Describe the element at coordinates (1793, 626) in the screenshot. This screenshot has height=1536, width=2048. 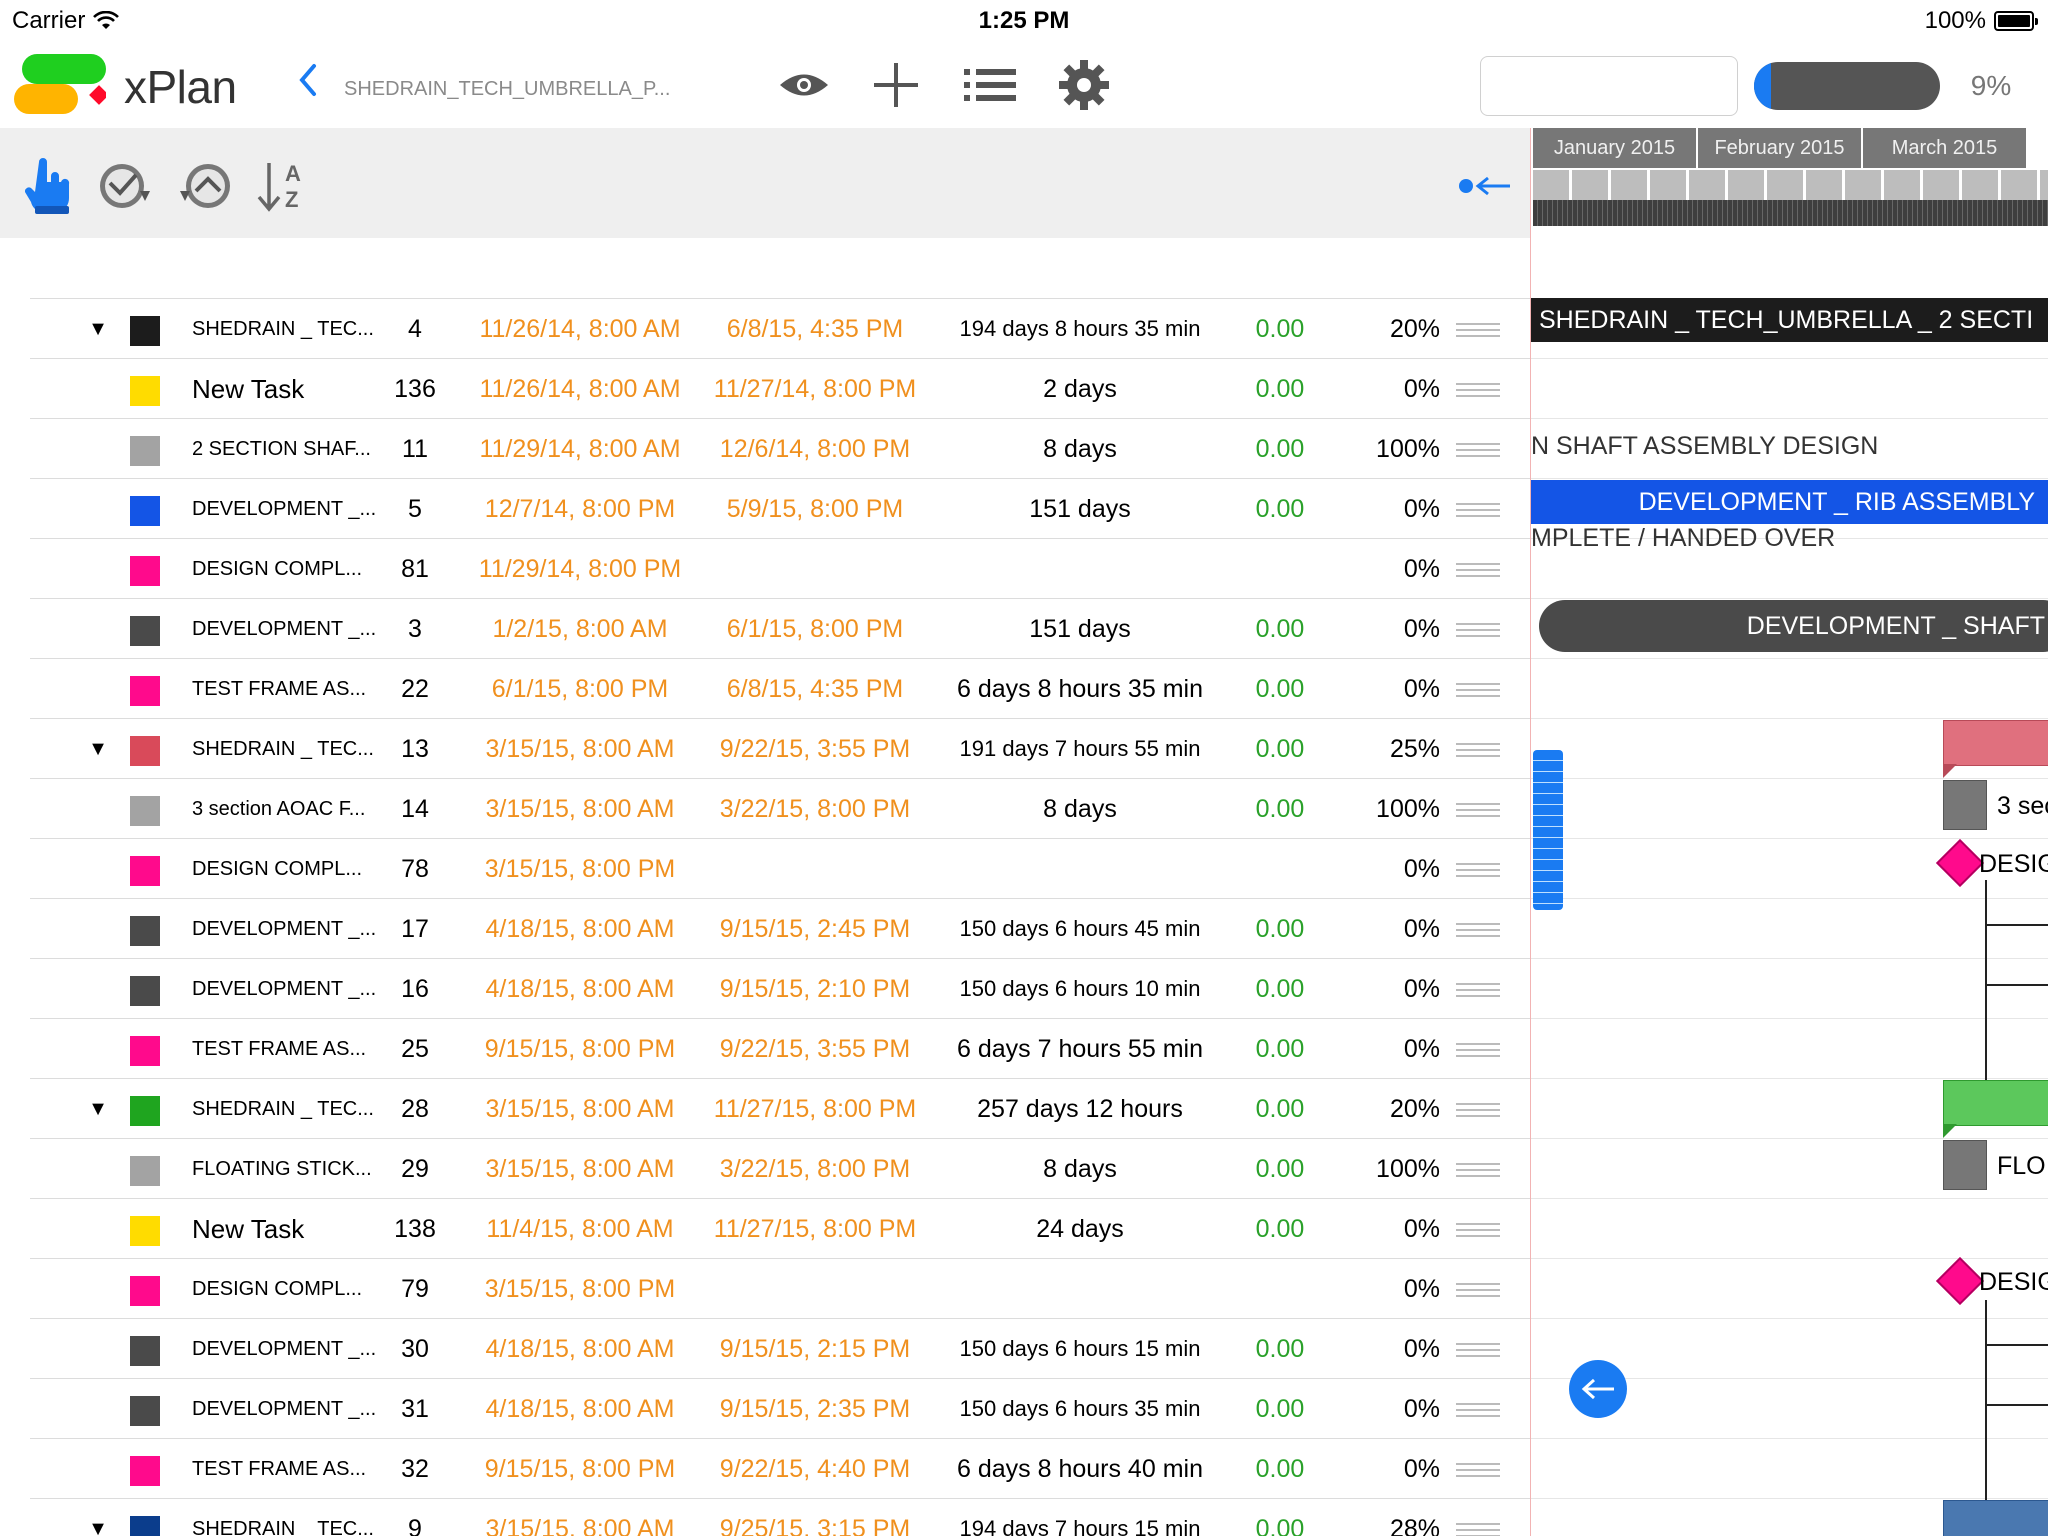
I see `gantt-bar-shaft-dev: DEVELOPMENT _ SHAFT` at that location.